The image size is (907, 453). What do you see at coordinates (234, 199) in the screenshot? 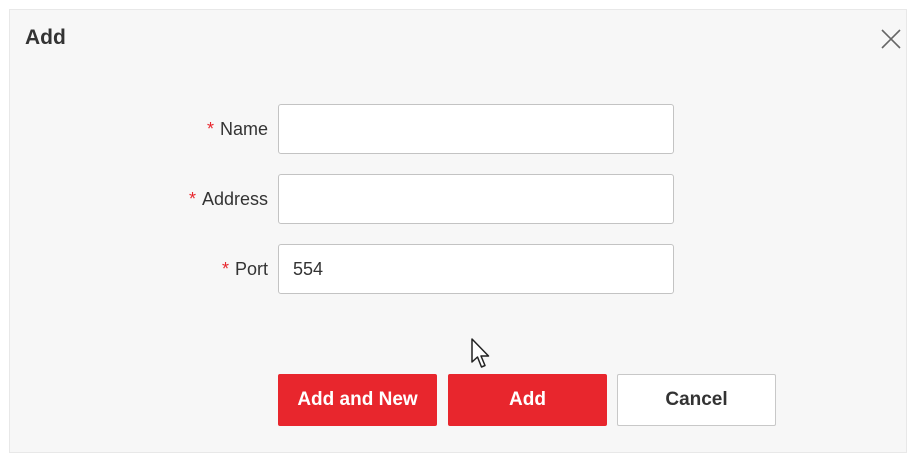
I see `address-label-text: Address` at bounding box center [234, 199].